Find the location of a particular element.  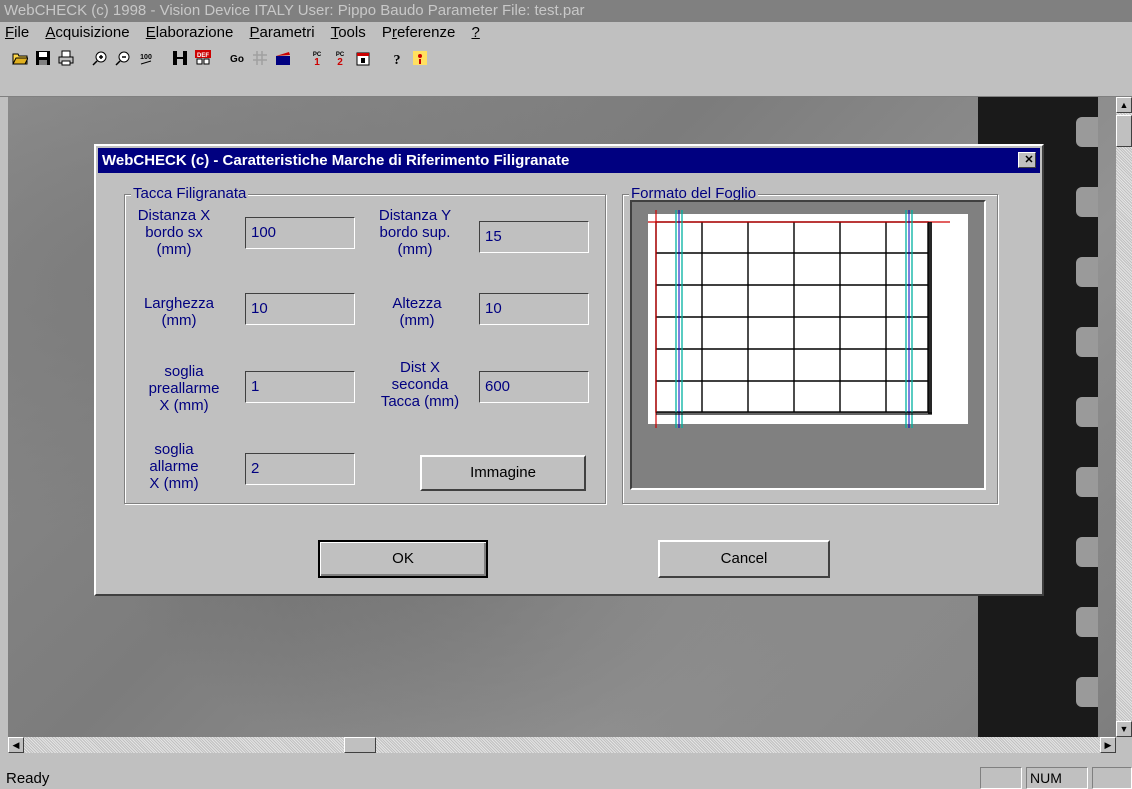

horizontal-scrollbar: ◀ ▶ is located at coordinates (562, 745).